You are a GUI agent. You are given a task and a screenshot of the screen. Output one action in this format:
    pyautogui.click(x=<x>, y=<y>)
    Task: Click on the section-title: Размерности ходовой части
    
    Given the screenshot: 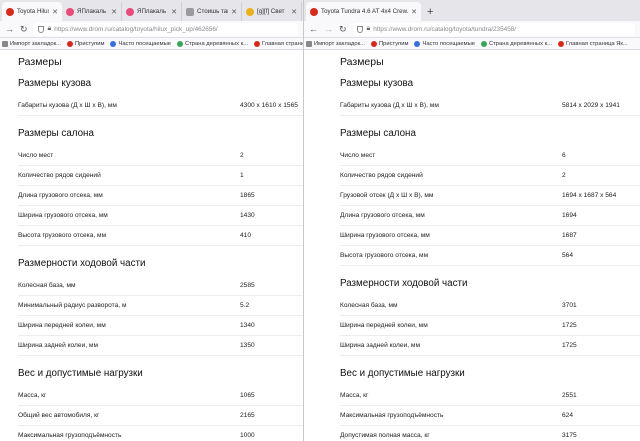 What is the action you would take?
    pyautogui.click(x=404, y=283)
    